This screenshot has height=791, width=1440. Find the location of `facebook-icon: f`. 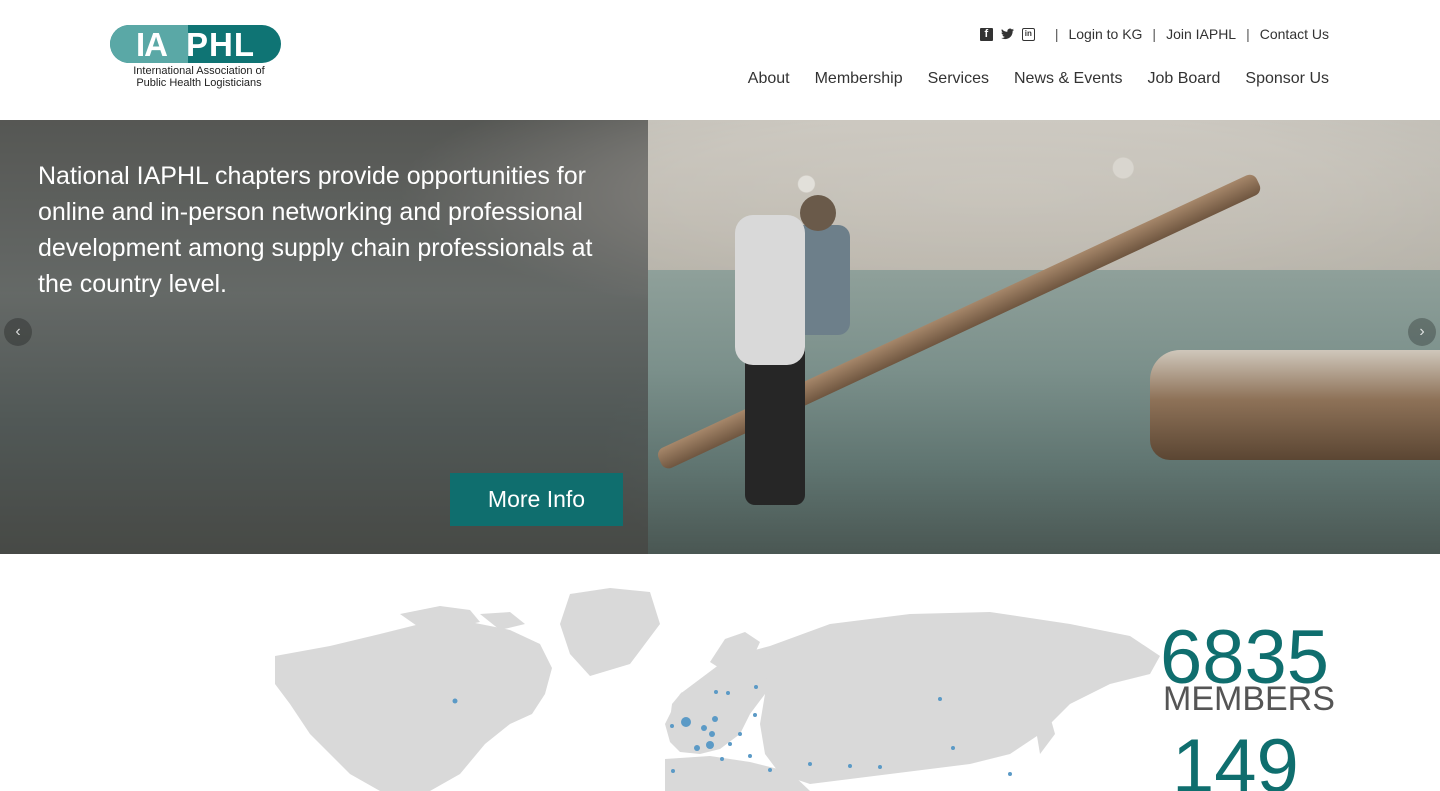

facebook-icon: f is located at coordinates (986, 34).